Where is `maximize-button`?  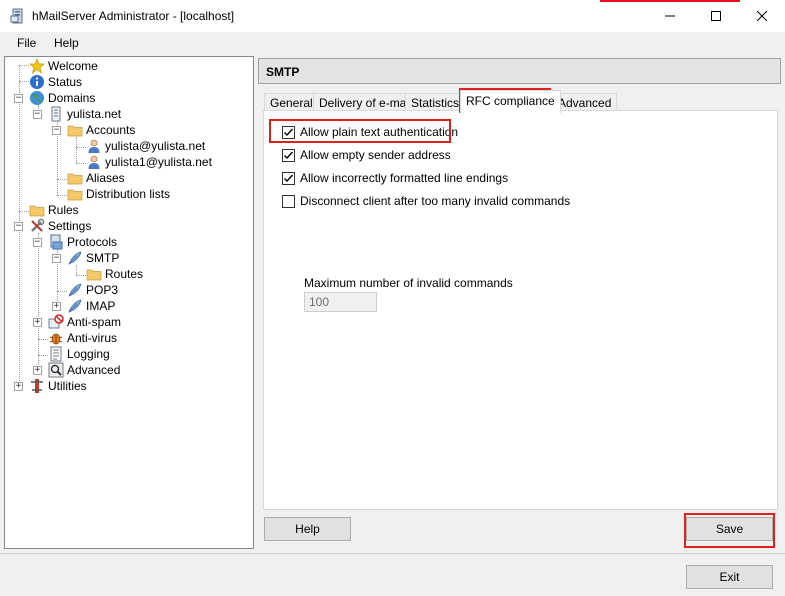 maximize-button is located at coordinates (716, 16).